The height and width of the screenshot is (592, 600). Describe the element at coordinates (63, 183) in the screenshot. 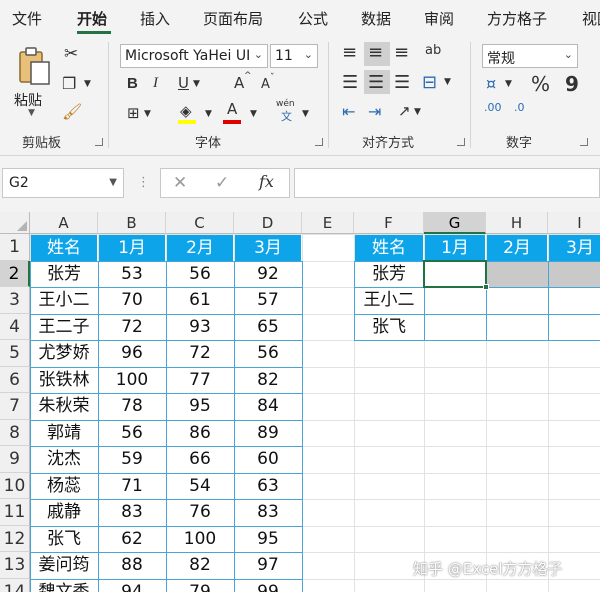

I see `name-box: G2 ▼` at that location.